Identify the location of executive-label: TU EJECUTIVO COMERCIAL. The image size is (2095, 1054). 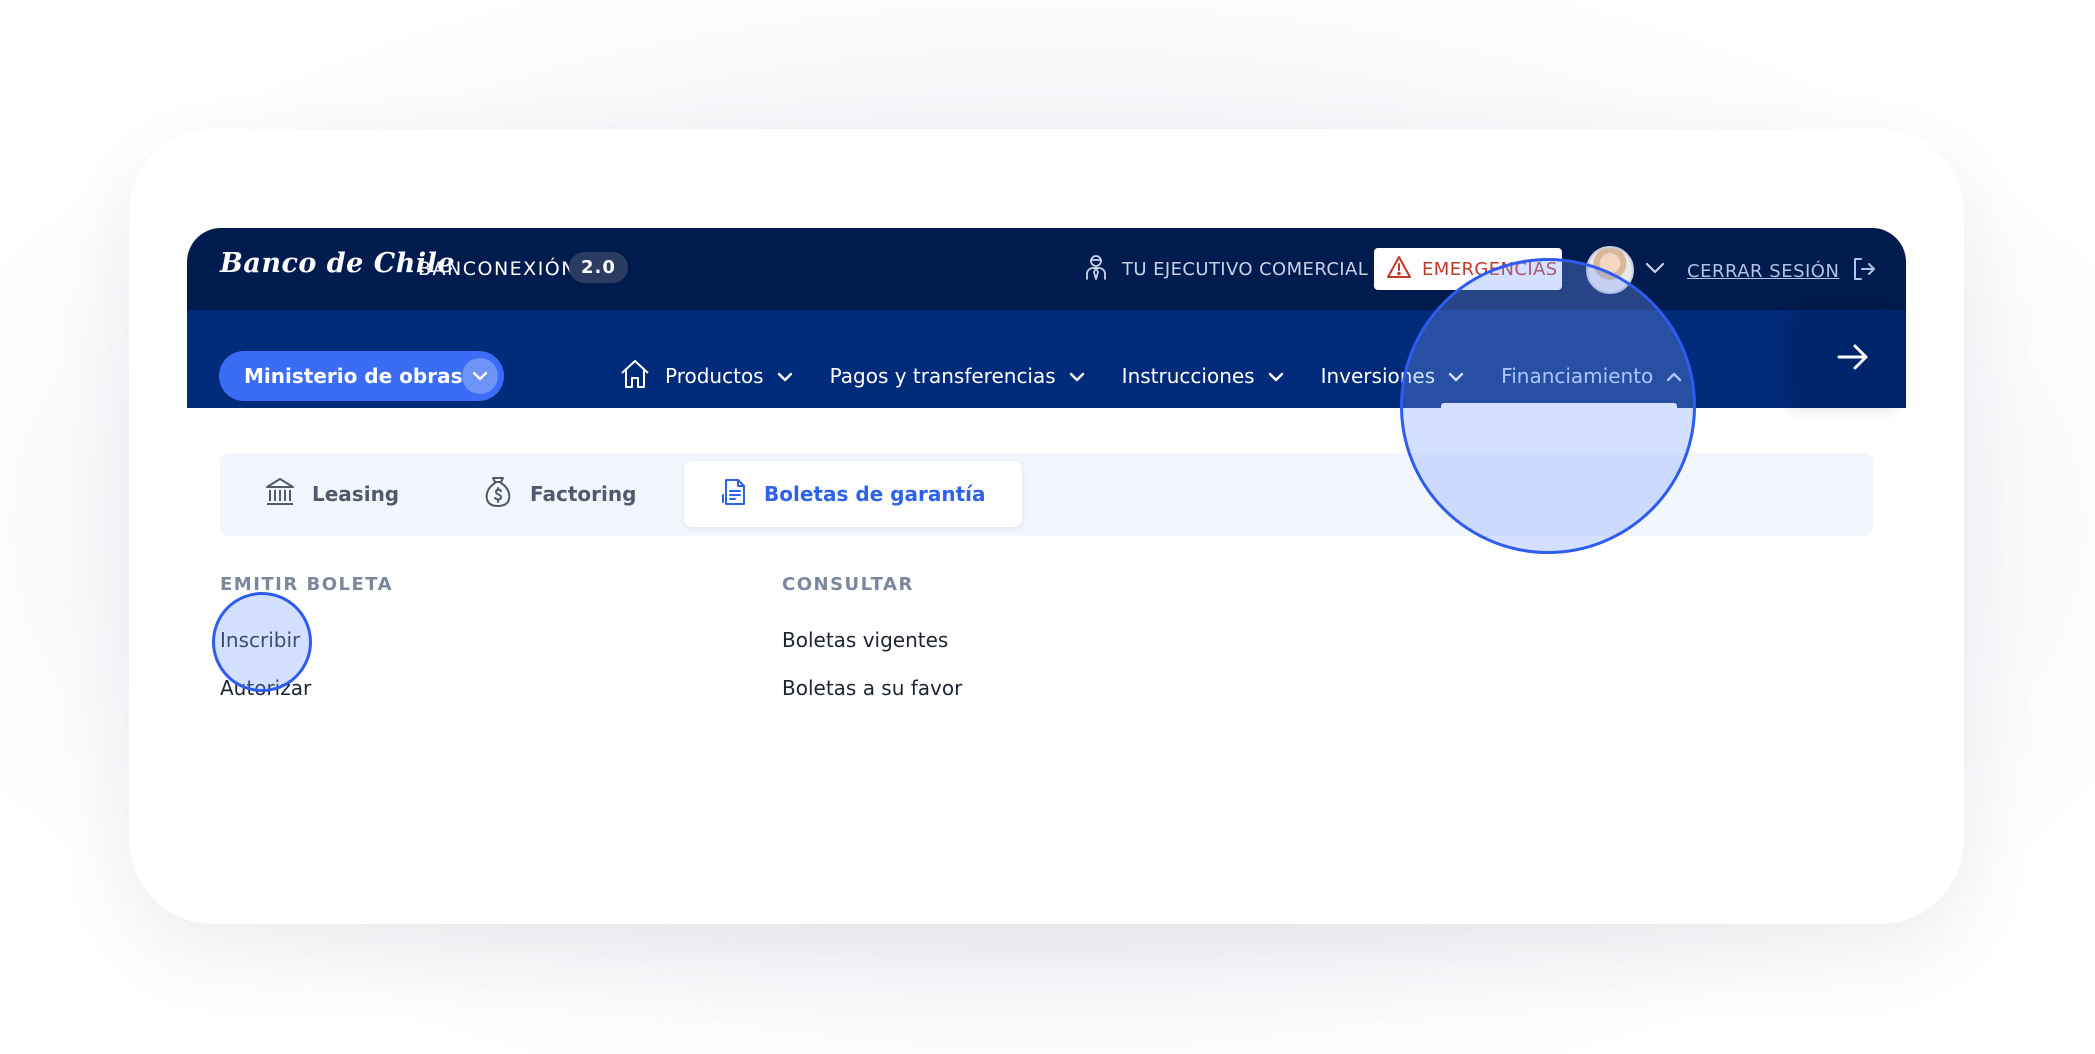
(1245, 269).